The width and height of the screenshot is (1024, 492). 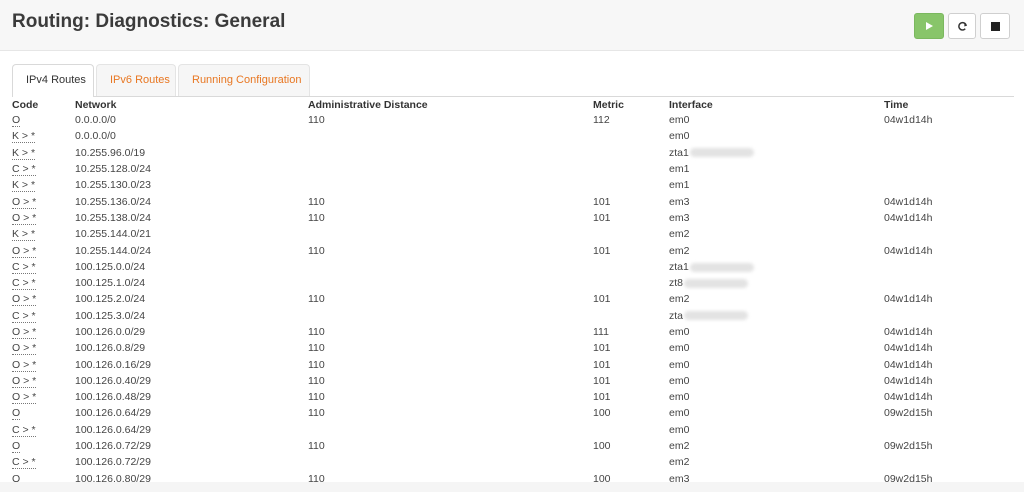 What do you see at coordinates (513, 462) in the screenshot?
I see `table-row: C > * 100.126.0.72/29 em2` at bounding box center [513, 462].